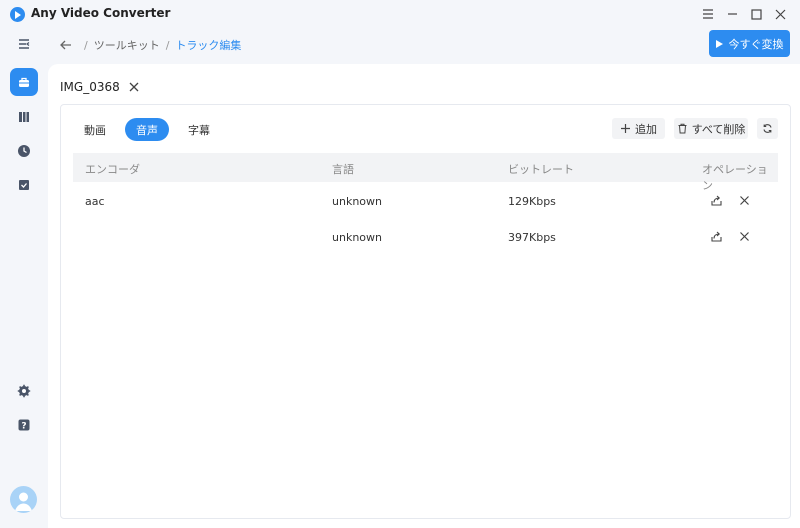  What do you see at coordinates (24, 117) in the screenshot?
I see `library-icon` at bounding box center [24, 117].